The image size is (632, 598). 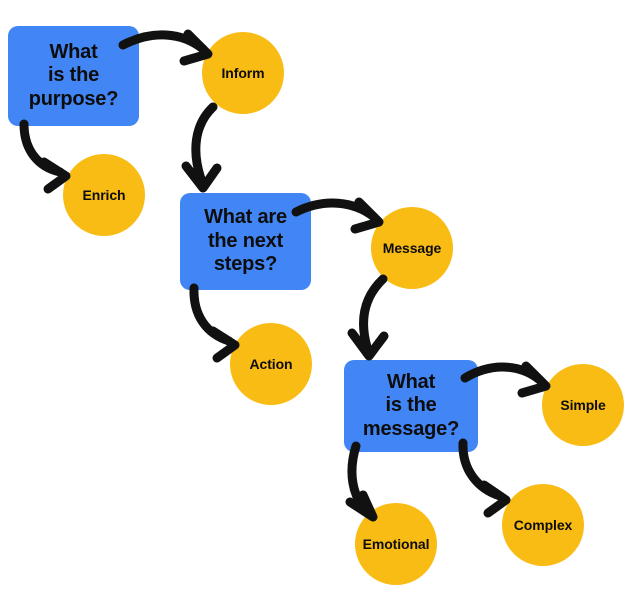 I want to click on what-is-the-message-box: What is the message?, so click(x=411, y=406).